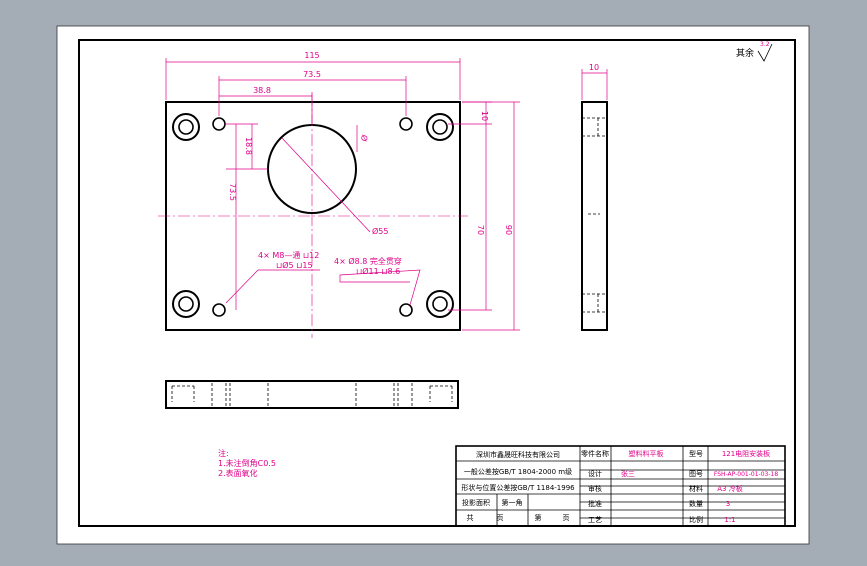 The image size is (867, 566). Describe the element at coordinates (728, 504) in the screenshot. I see `tb-quantity-value: 3` at that location.